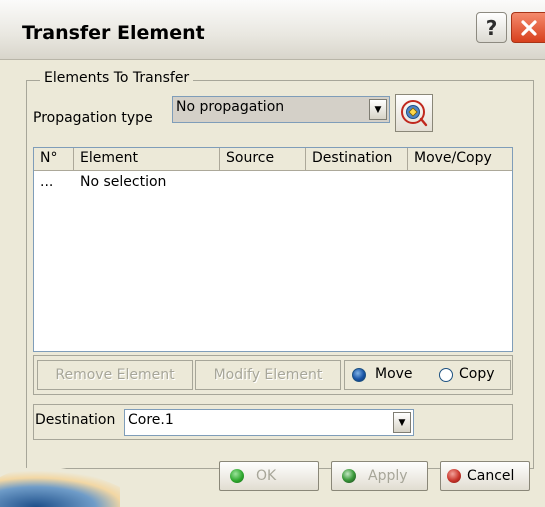  What do you see at coordinates (93, 118) in the screenshot?
I see `propagation-type-label: Propagation type` at bounding box center [93, 118].